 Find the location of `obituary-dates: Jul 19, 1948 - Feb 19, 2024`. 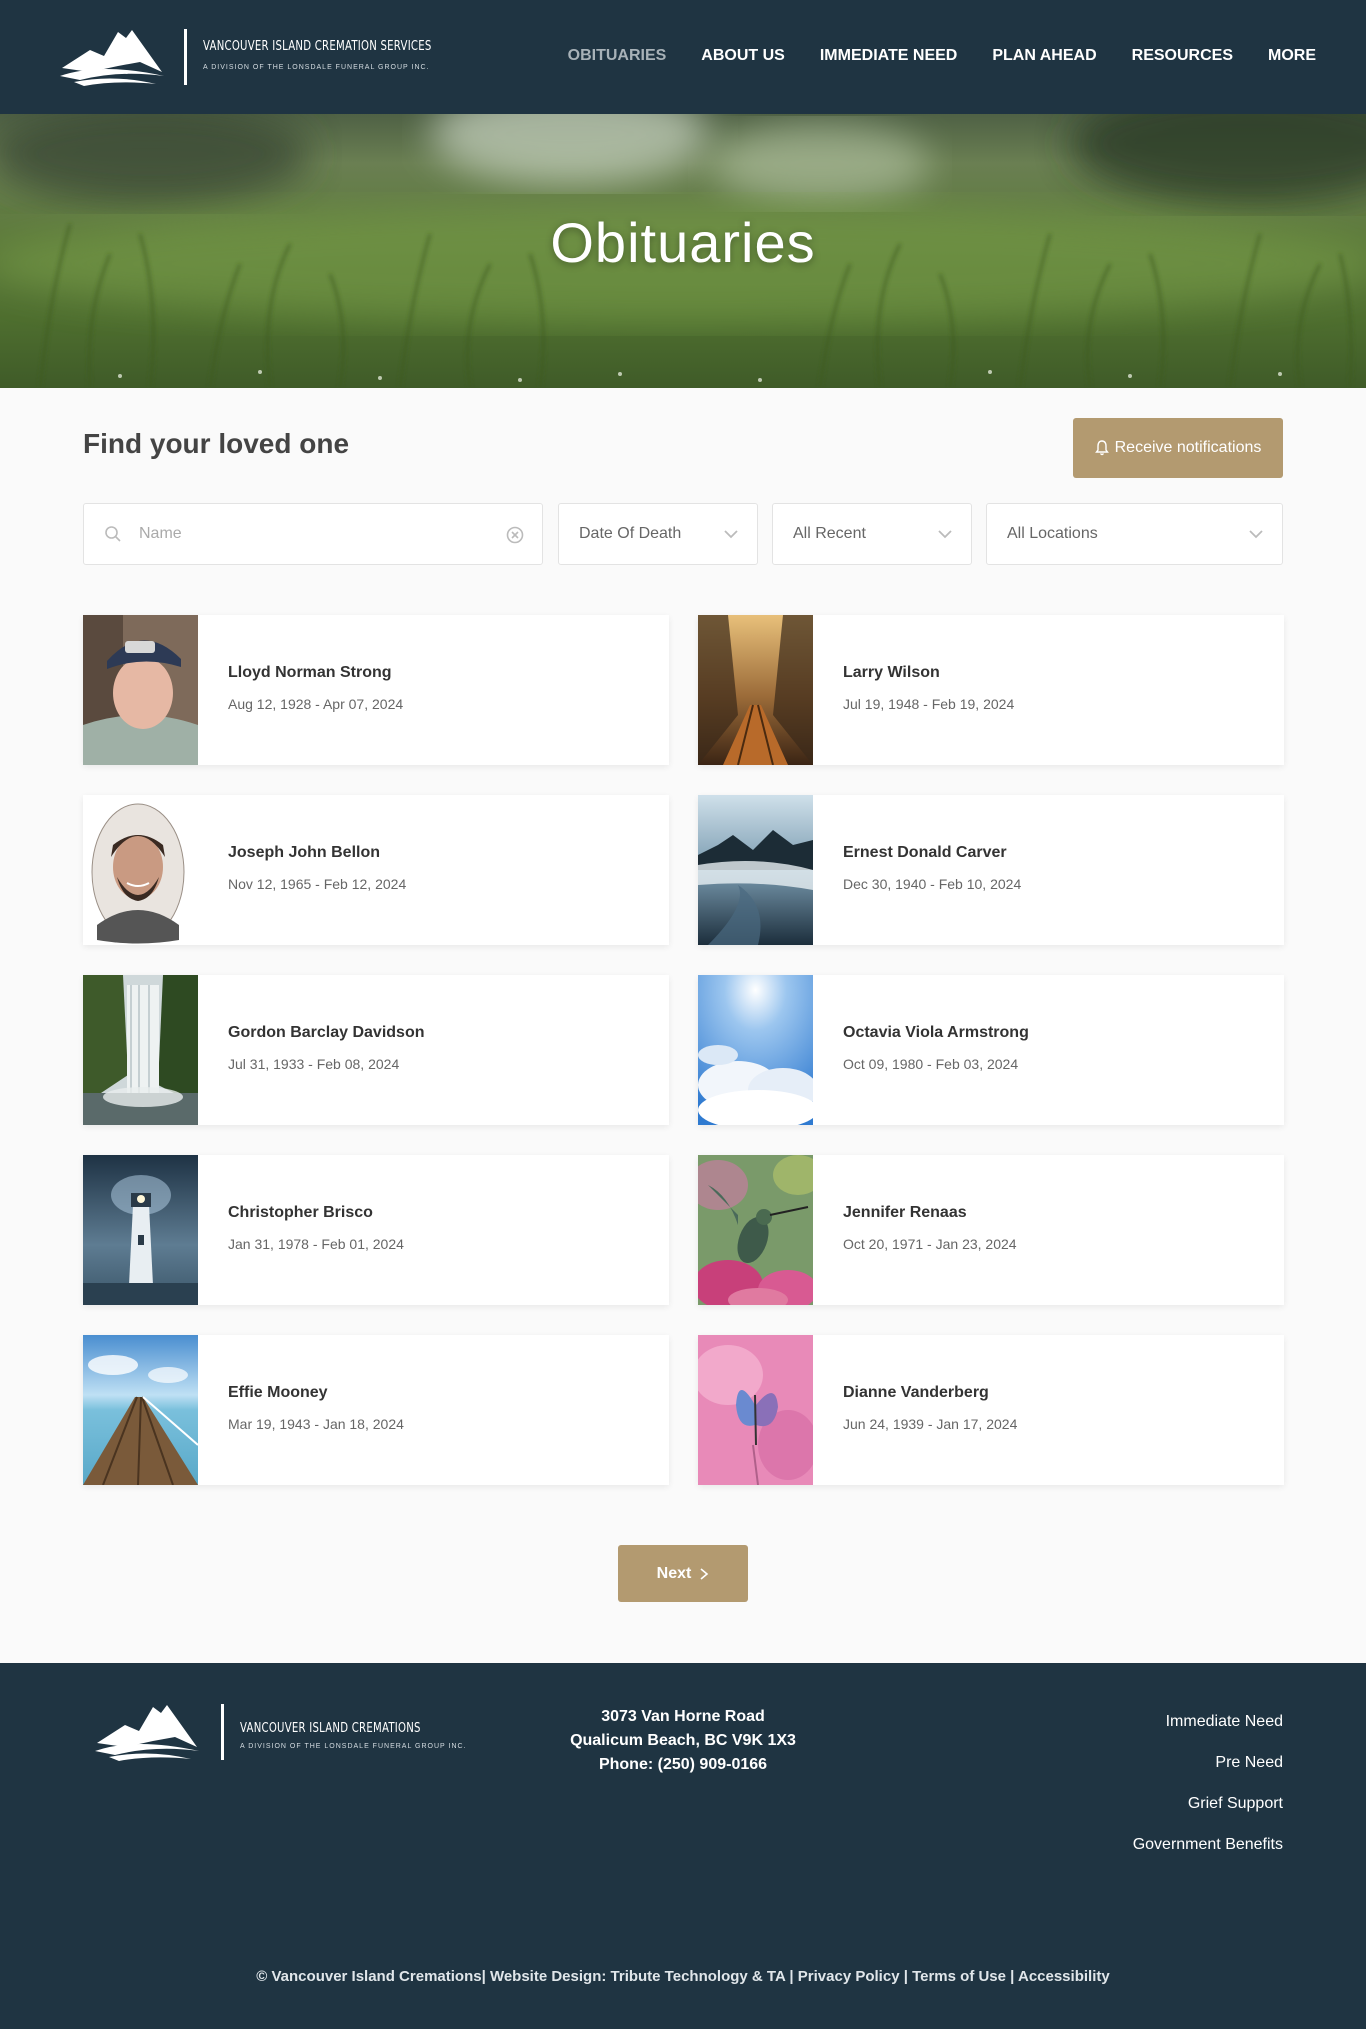

obituary-dates: Jul 19, 1948 - Feb 19, 2024 is located at coordinates (929, 704).